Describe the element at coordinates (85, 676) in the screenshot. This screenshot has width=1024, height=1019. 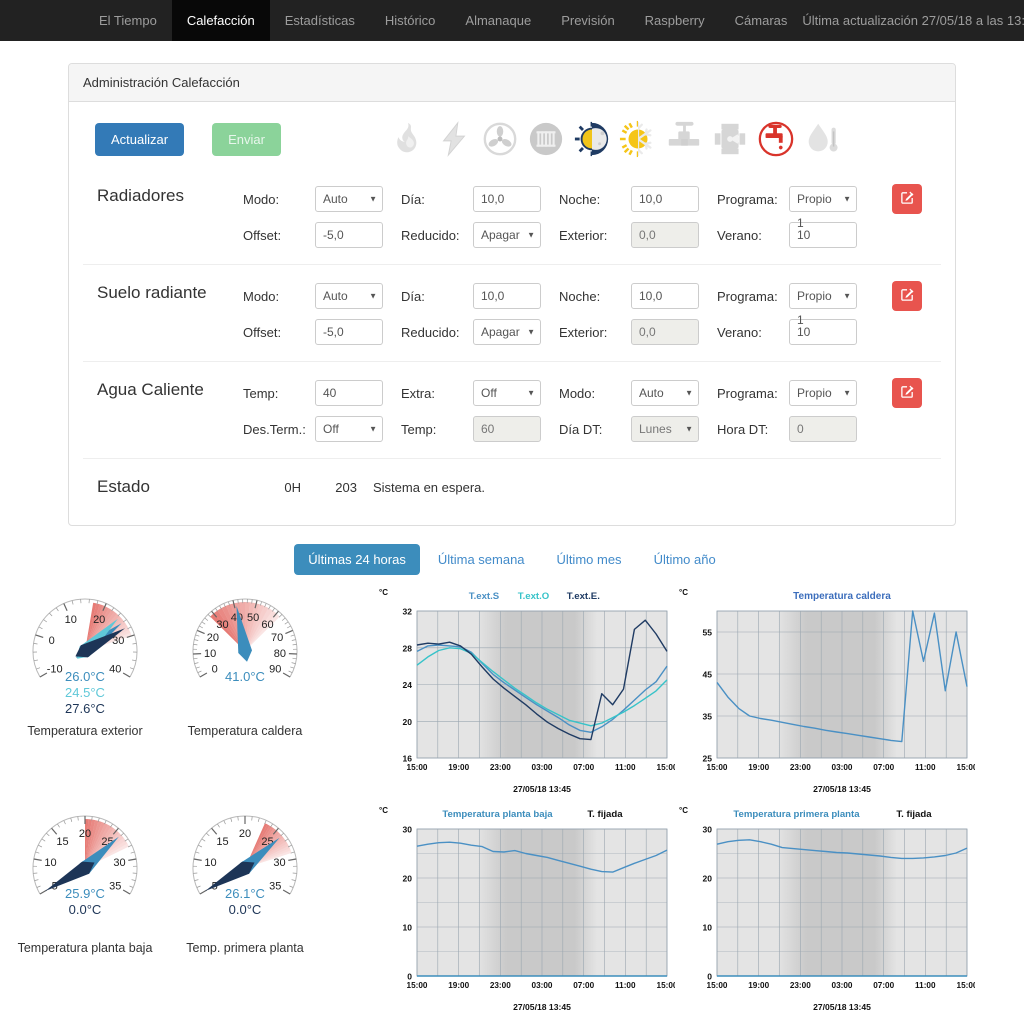
I see `svg-text: 26.0°C` at that location.